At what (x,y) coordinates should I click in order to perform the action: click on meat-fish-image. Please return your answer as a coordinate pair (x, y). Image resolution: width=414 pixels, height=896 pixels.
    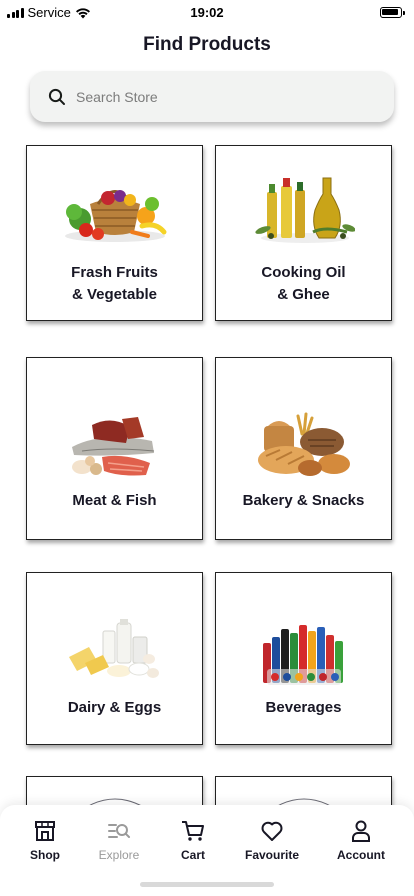
    Looking at the image, I should click on (113, 446).